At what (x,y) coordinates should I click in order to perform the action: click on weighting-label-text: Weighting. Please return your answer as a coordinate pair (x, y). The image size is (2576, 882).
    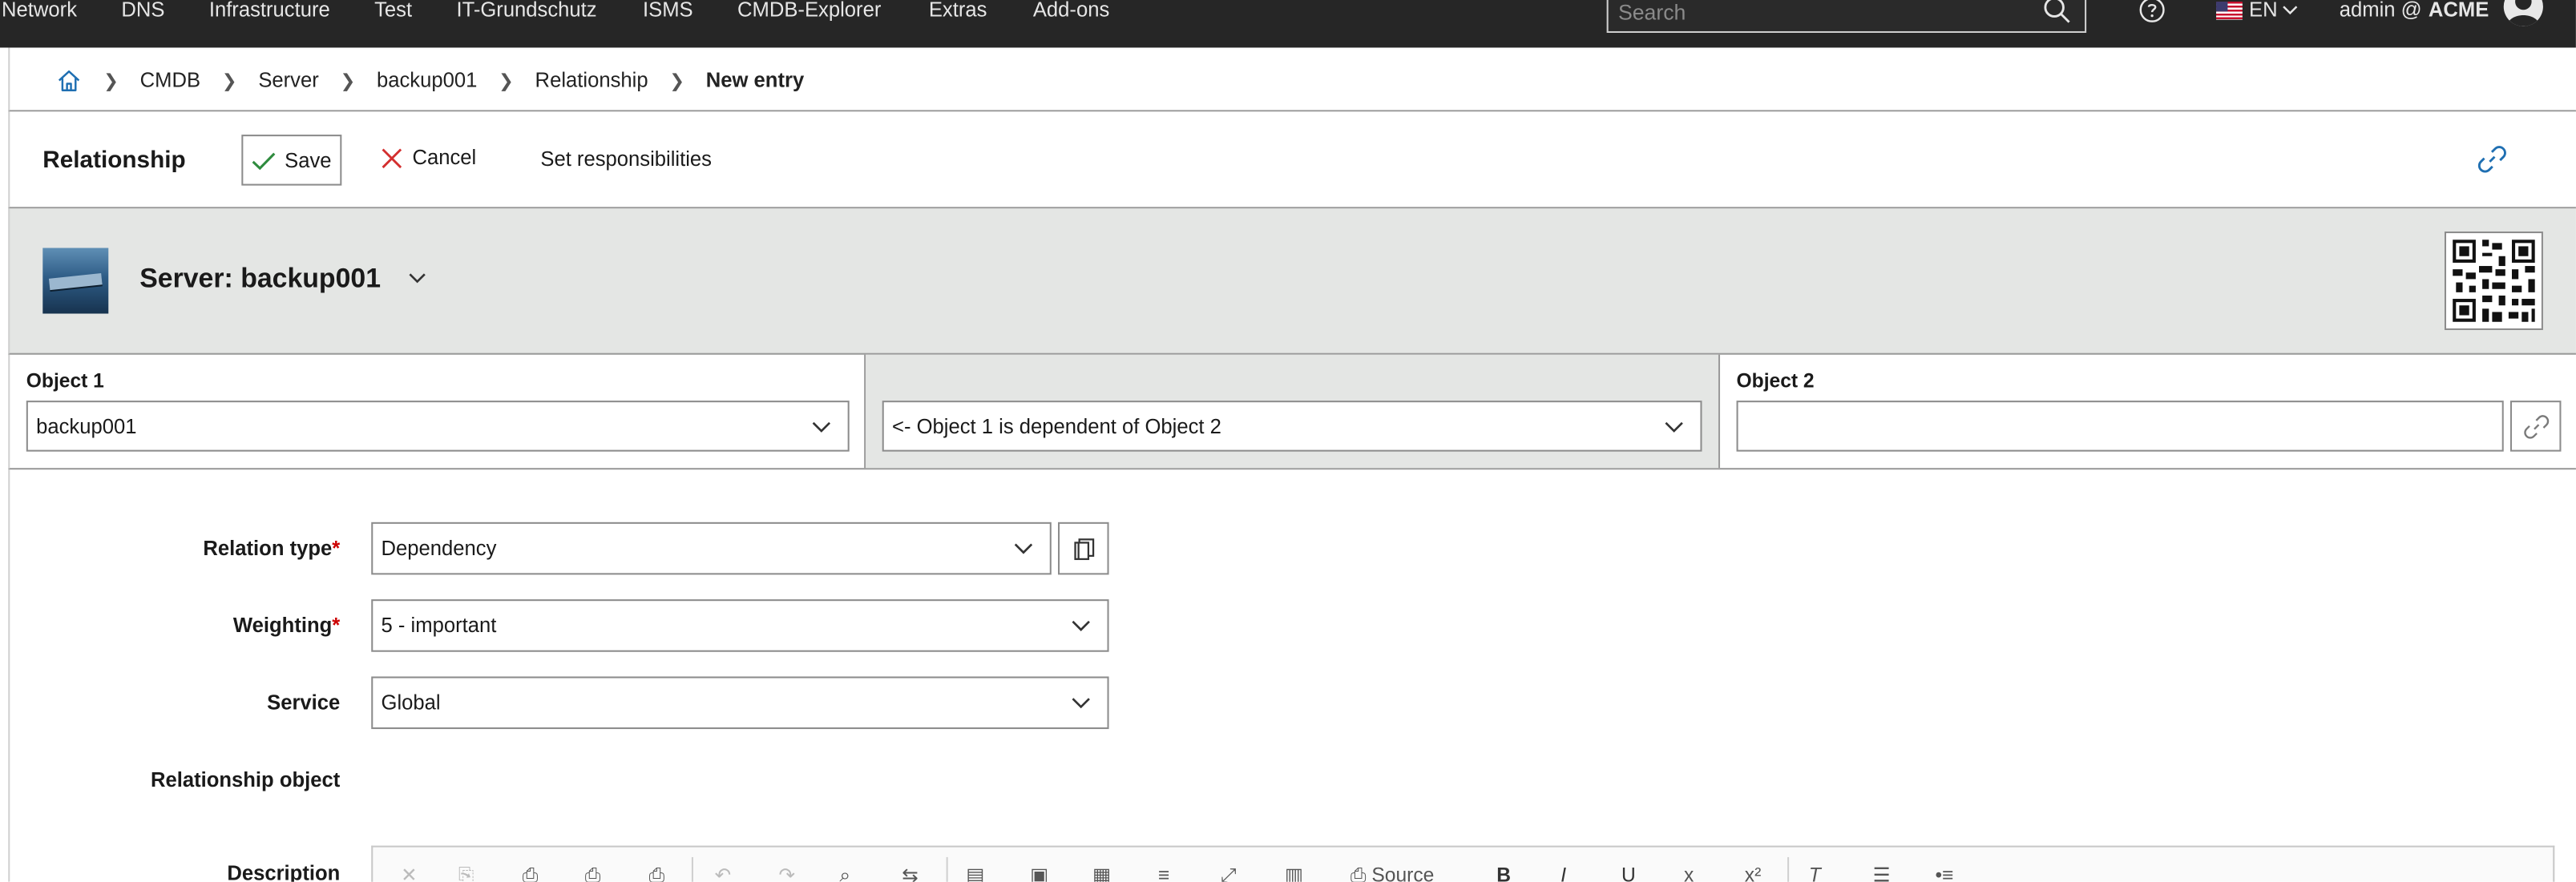
    Looking at the image, I should click on (283, 626).